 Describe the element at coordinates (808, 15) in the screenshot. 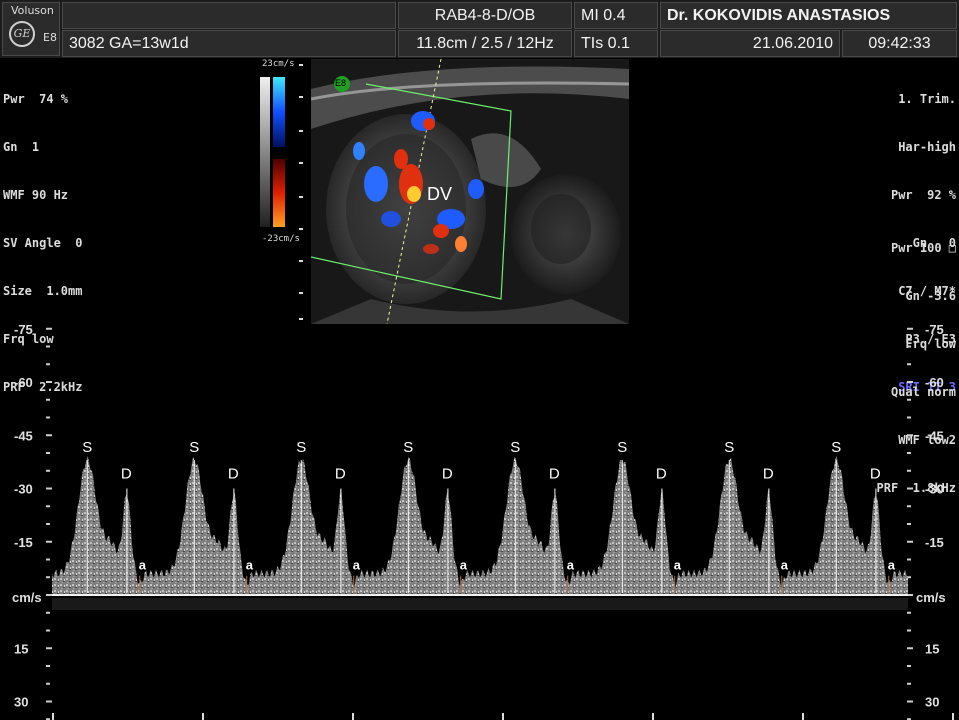

I see `doctor-name: Dr. KOKOVIDIS ANASTASIOS` at that location.